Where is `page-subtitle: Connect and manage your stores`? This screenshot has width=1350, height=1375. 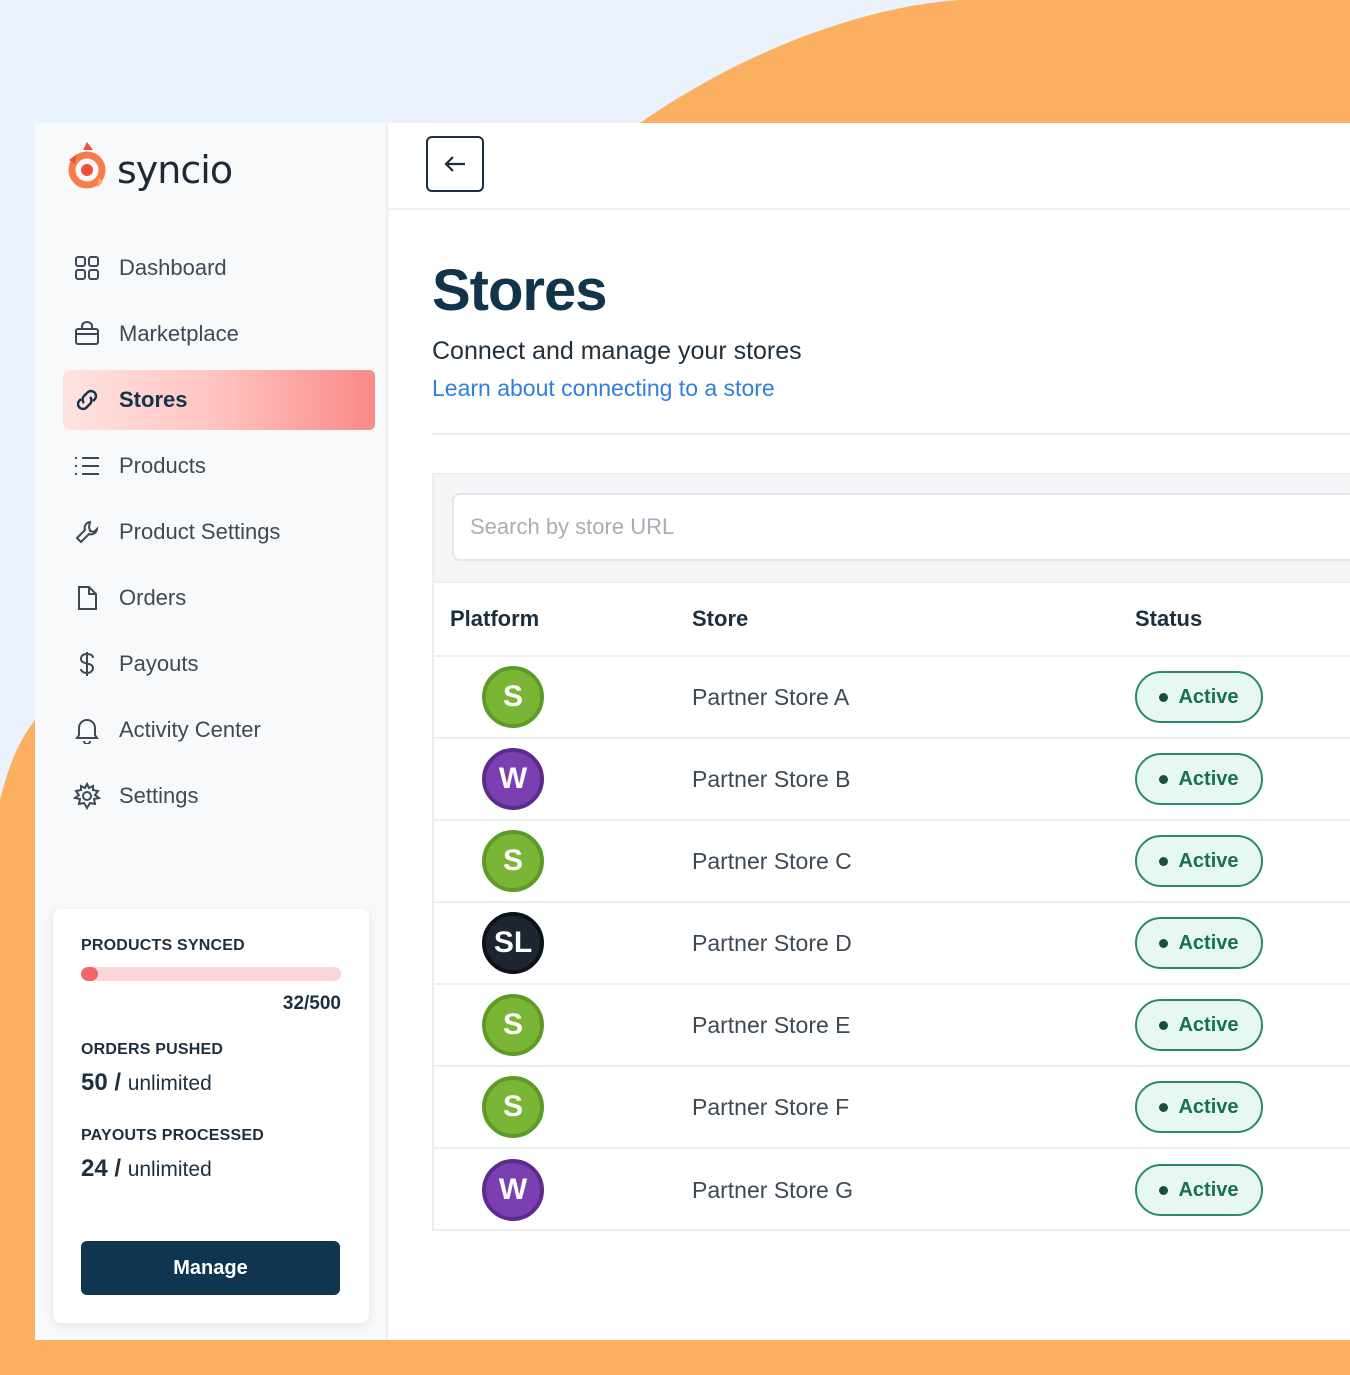 page-subtitle: Connect and manage your stores is located at coordinates (617, 351).